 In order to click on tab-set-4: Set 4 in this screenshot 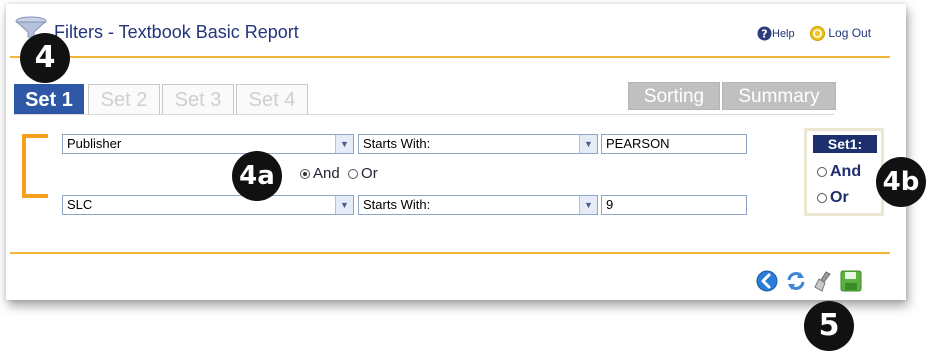, I will do `click(272, 99)`.